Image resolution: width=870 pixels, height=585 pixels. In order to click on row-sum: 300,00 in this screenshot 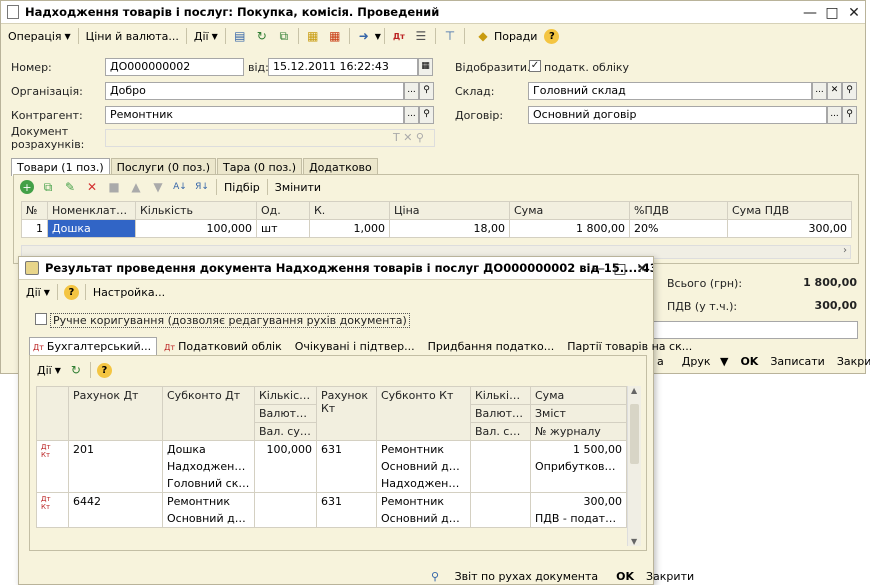, I will do `click(578, 501)`.